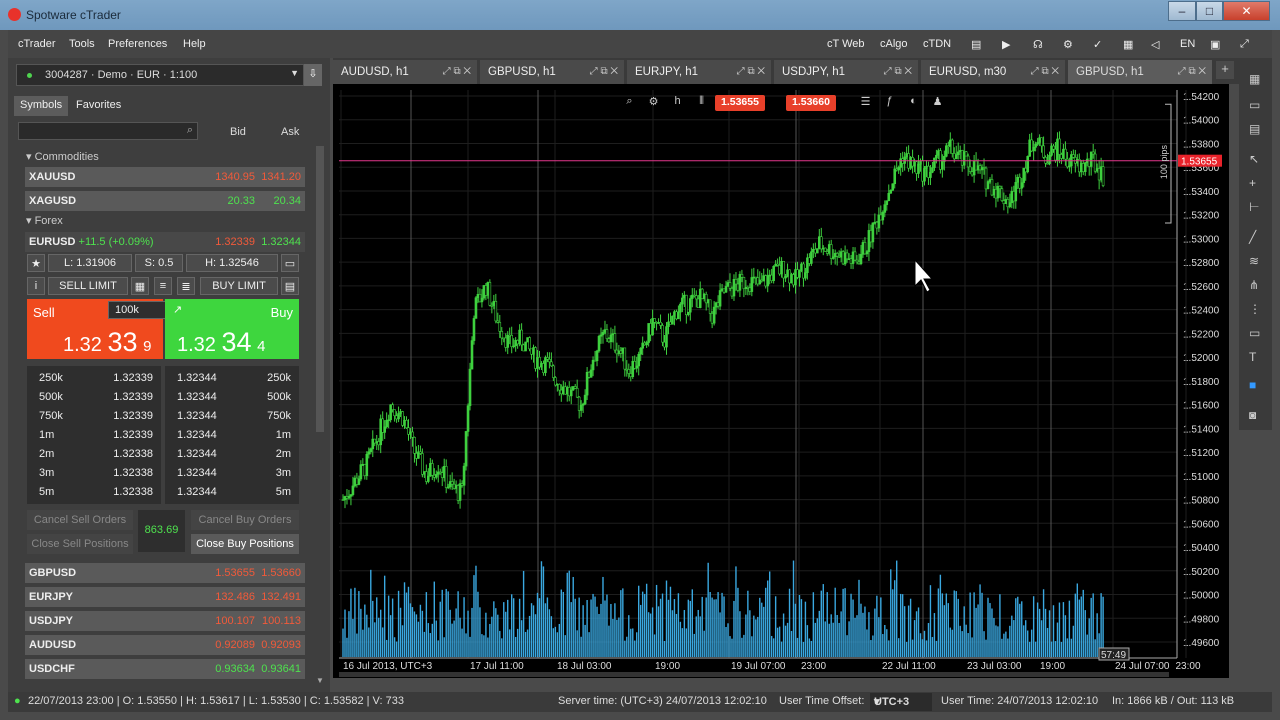 The image size is (1280, 720). What do you see at coordinates (160, 75) in the screenshot?
I see `account-selector: 3004287 · Demo · EUR · 1:100 ▼` at bounding box center [160, 75].